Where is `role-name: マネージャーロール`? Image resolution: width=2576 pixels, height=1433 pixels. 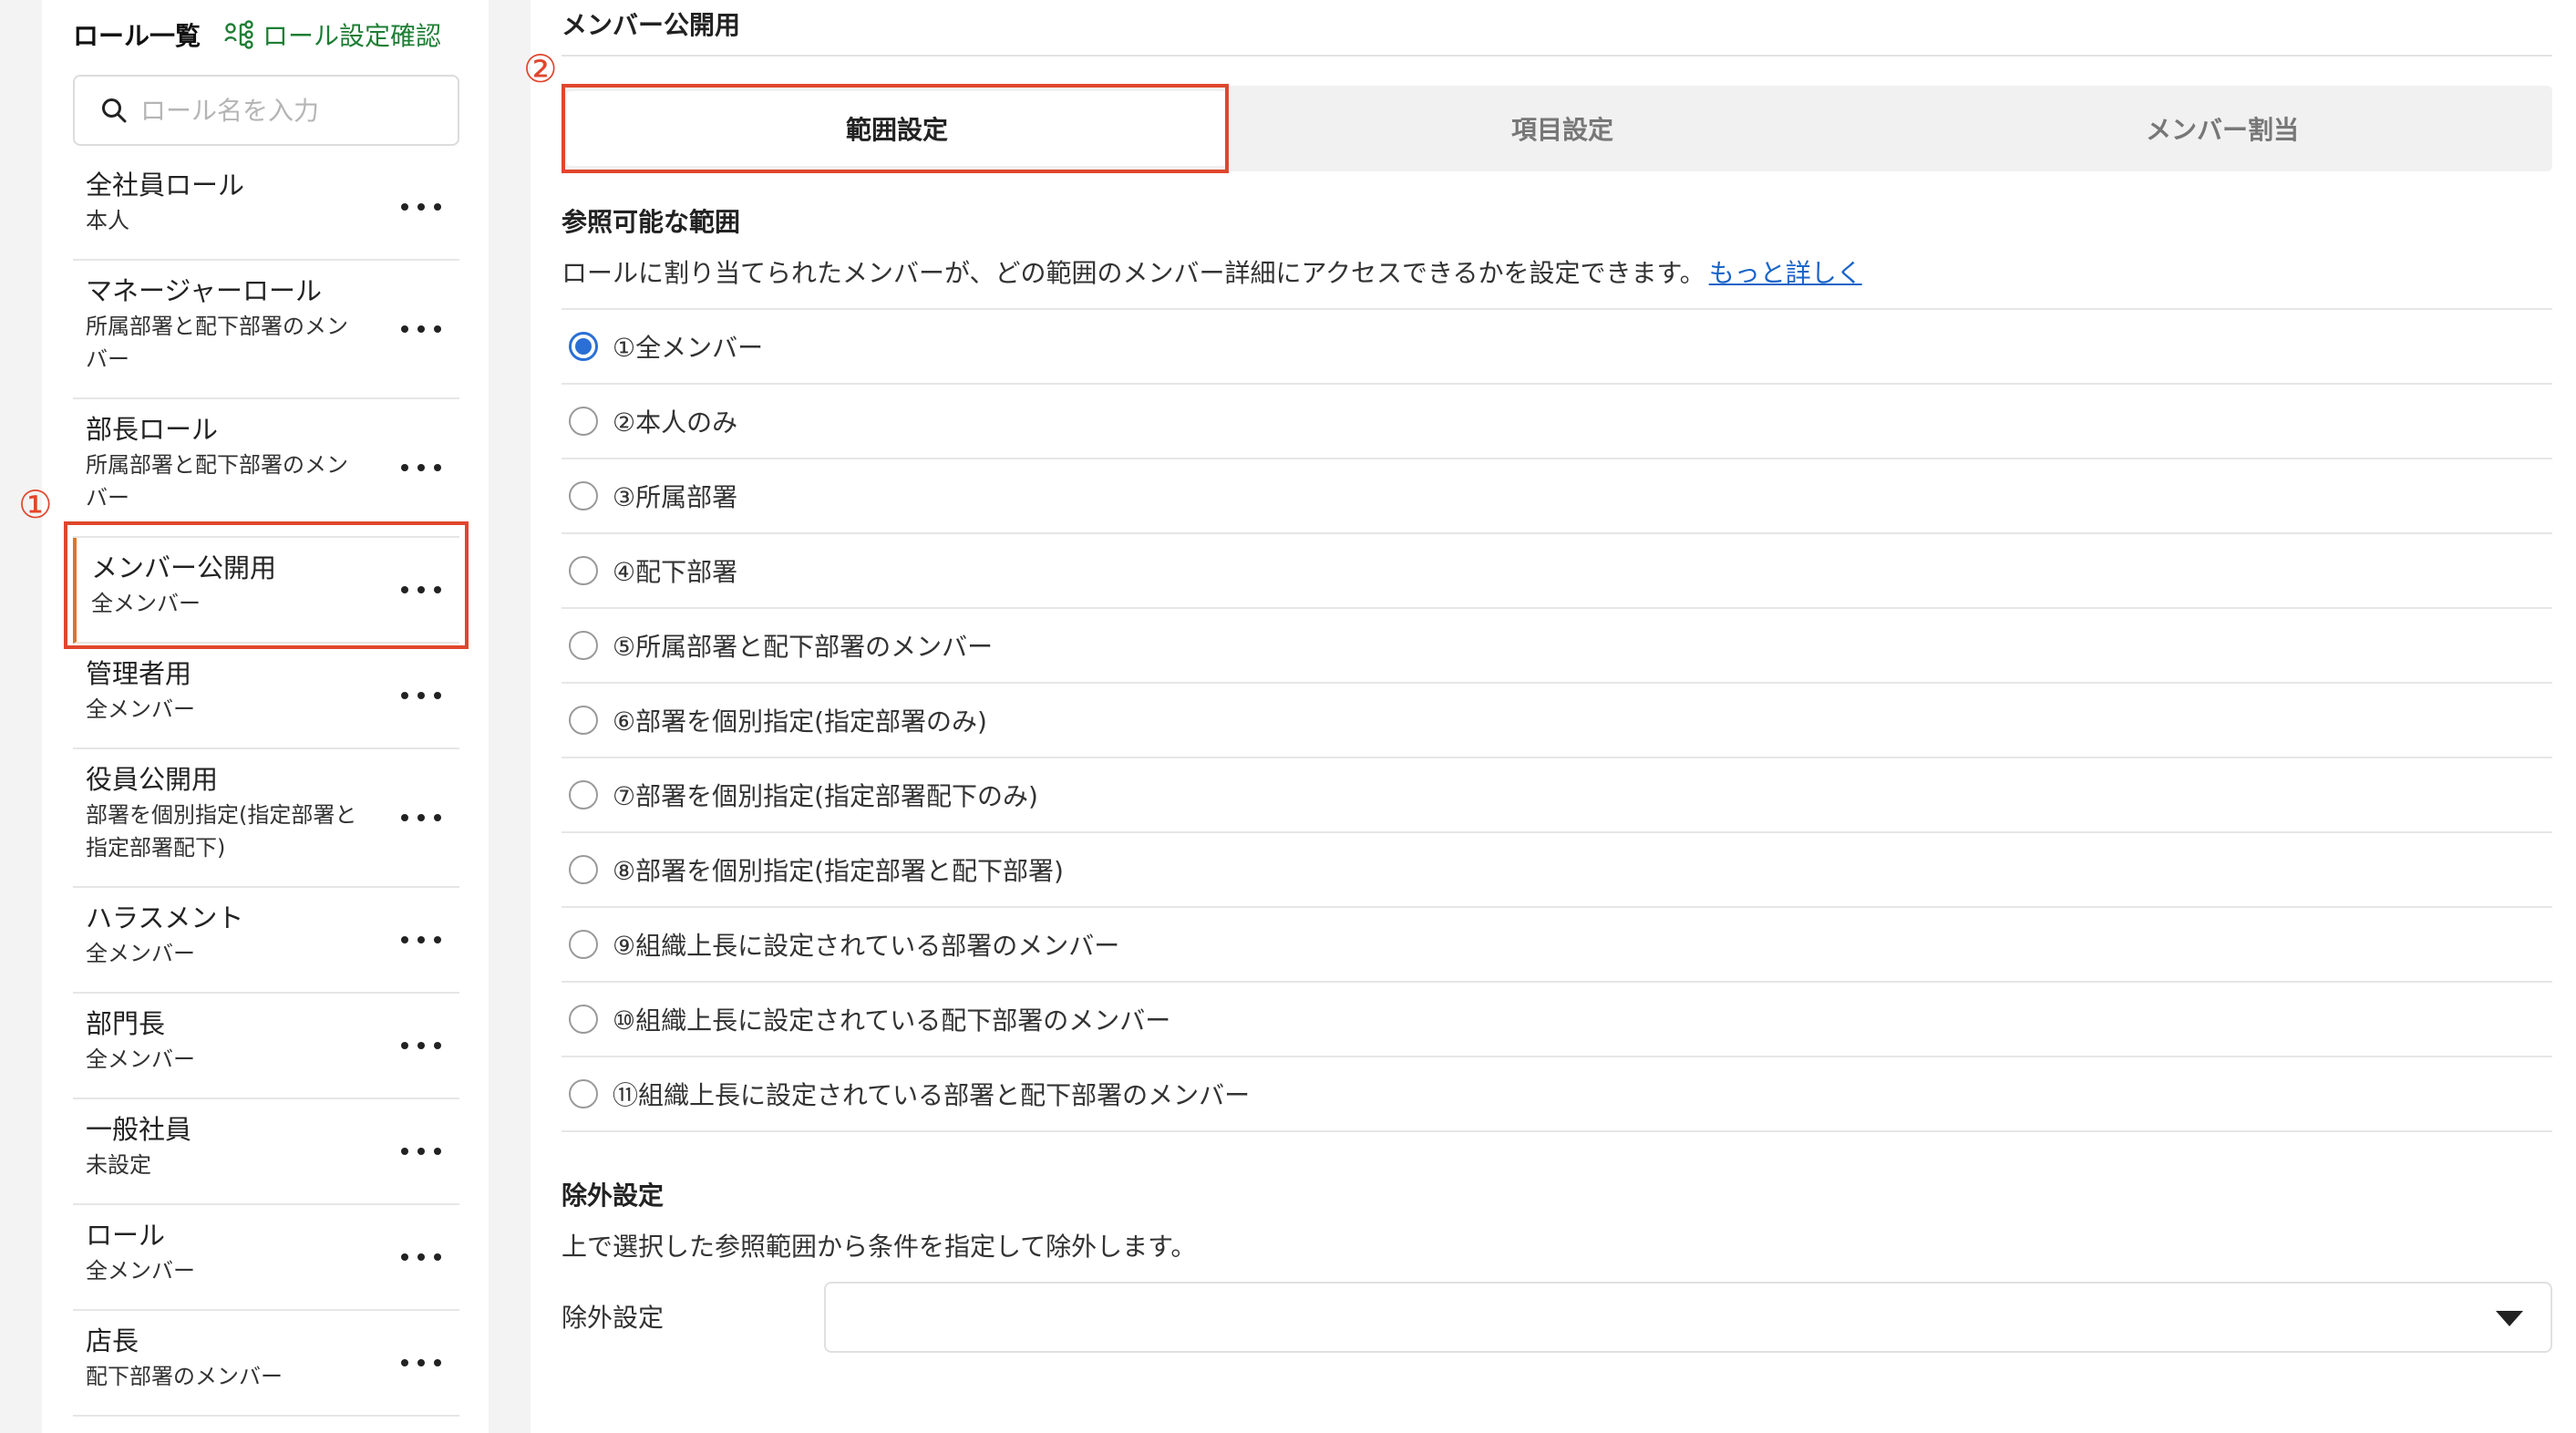
role-name: マネージャーロール is located at coordinates (204, 290).